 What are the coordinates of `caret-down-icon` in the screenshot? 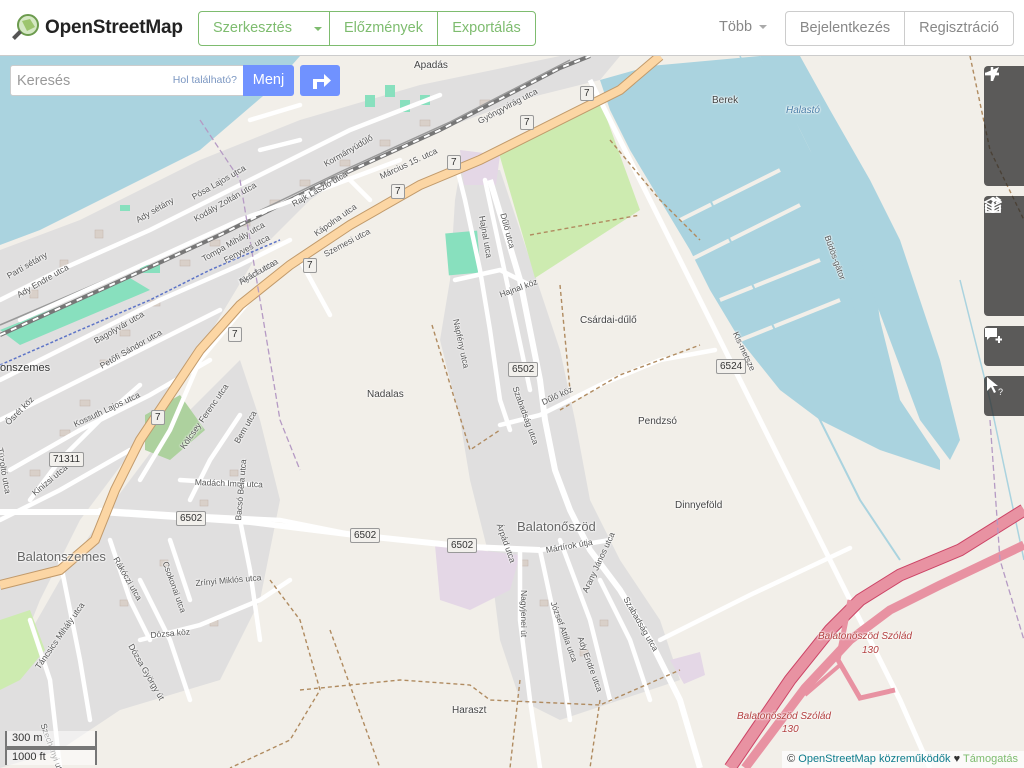 It's located at (763, 27).